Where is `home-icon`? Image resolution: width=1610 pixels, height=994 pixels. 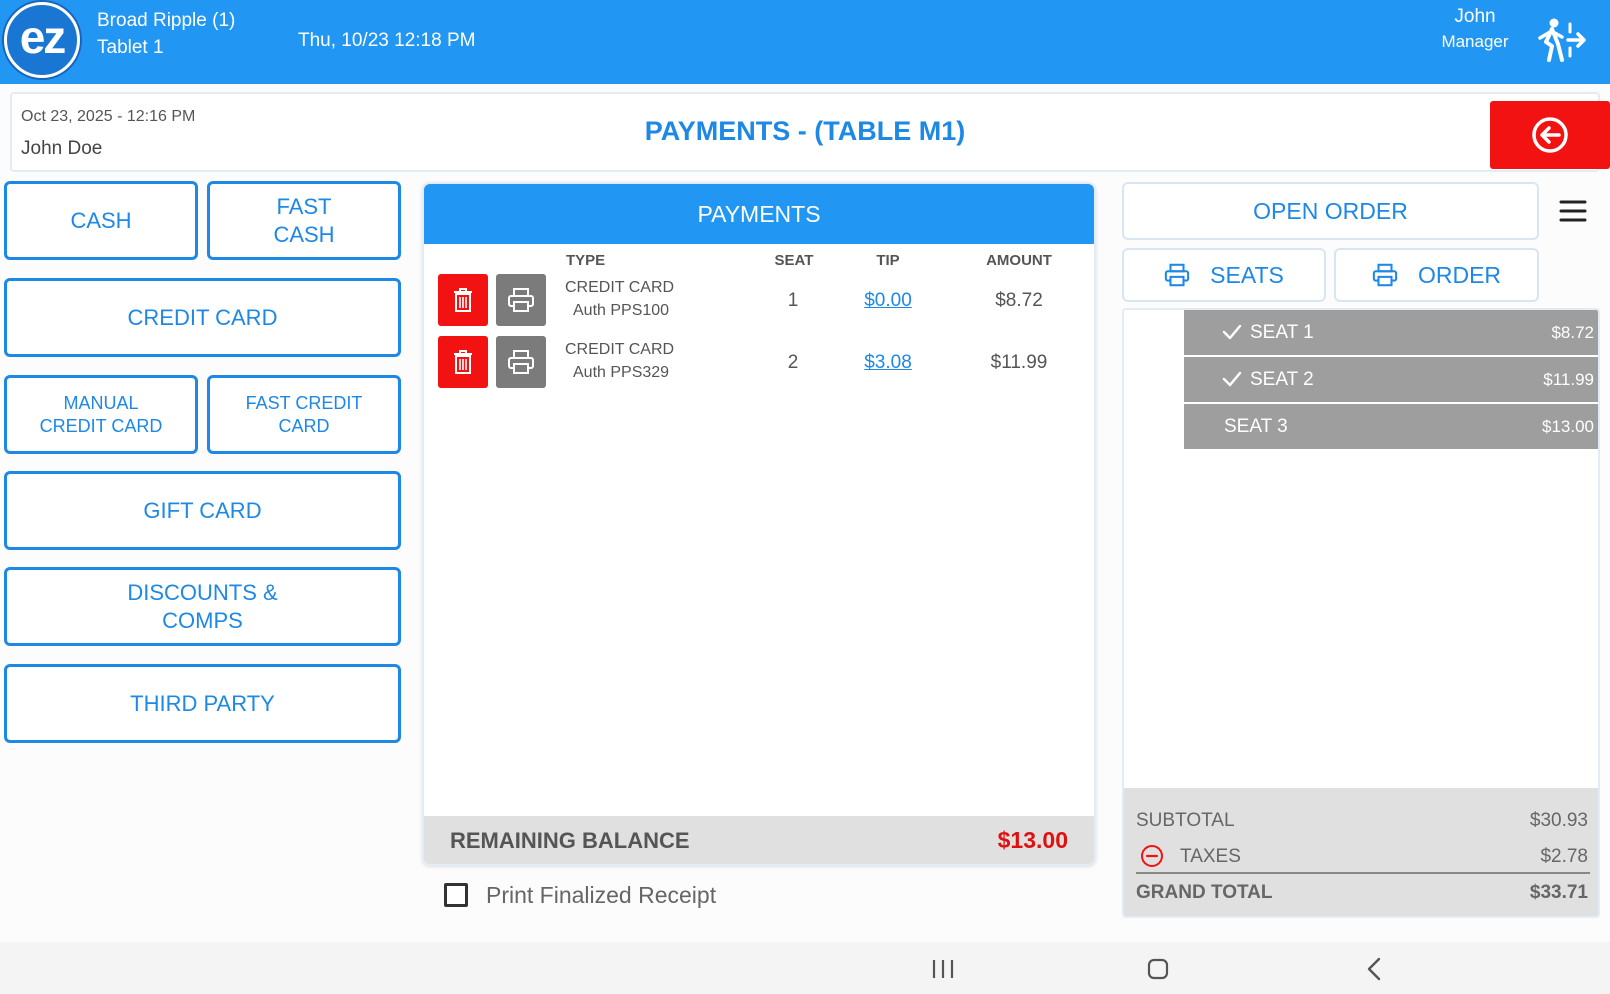 home-icon is located at coordinates (1158, 969).